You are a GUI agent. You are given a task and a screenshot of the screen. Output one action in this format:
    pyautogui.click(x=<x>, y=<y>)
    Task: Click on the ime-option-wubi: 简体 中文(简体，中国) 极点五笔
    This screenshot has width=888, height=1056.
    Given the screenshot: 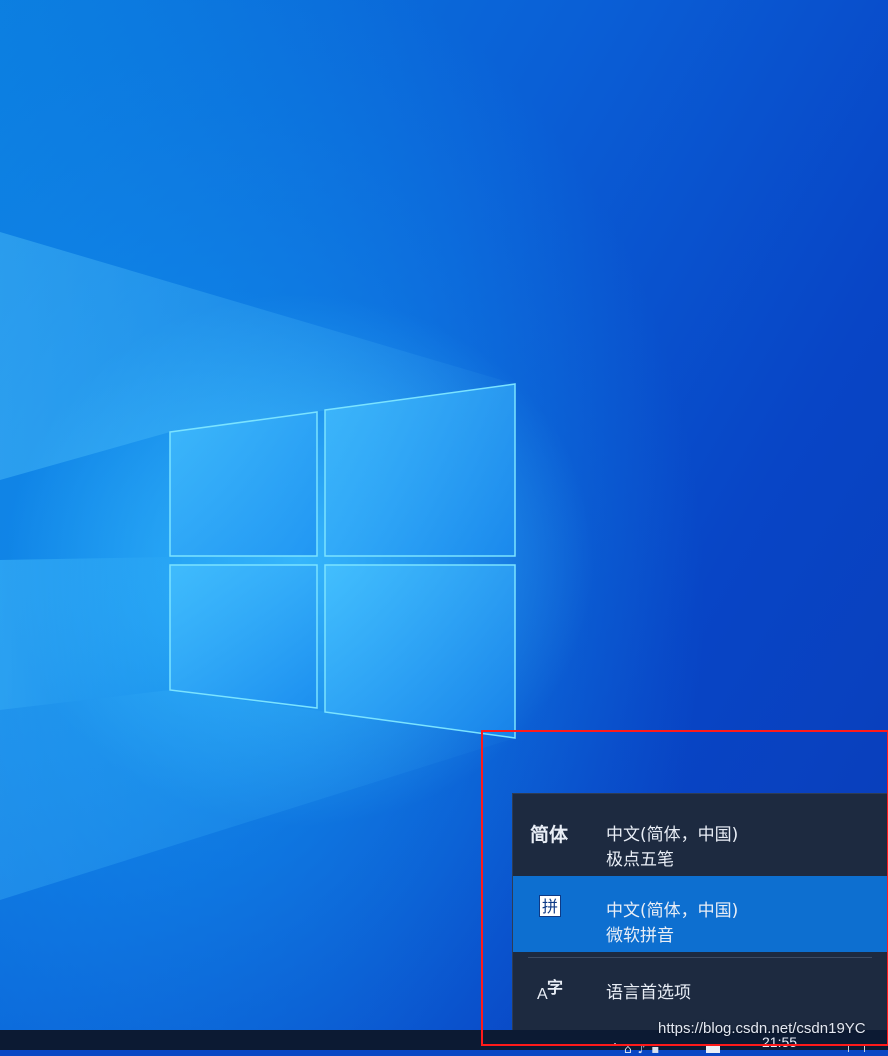 What is the action you would take?
    pyautogui.click(x=700, y=838)
    